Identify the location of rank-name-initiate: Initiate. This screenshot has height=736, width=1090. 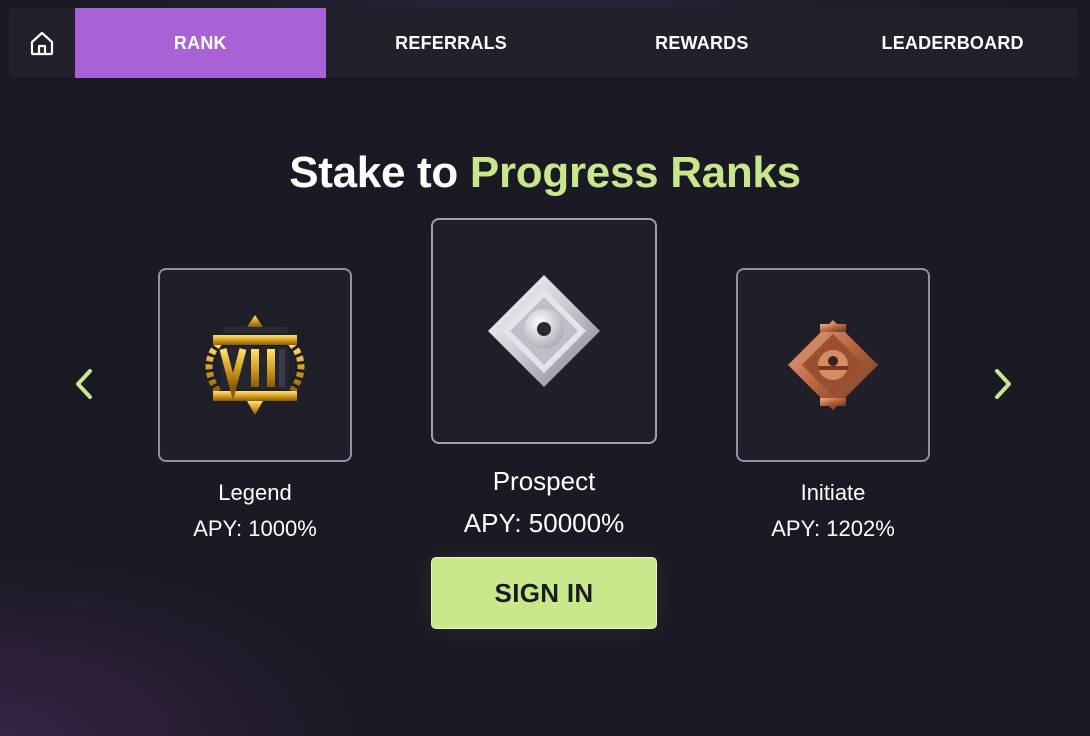
(833, 492).